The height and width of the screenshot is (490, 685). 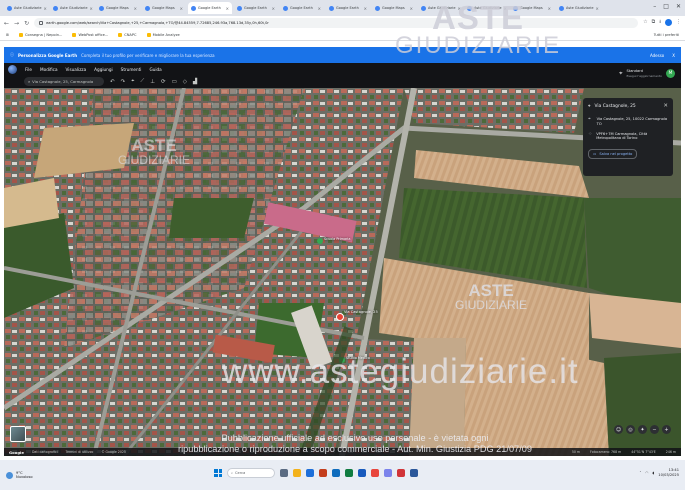 I want to click on chrome-icon, so click(x=375, y=473).